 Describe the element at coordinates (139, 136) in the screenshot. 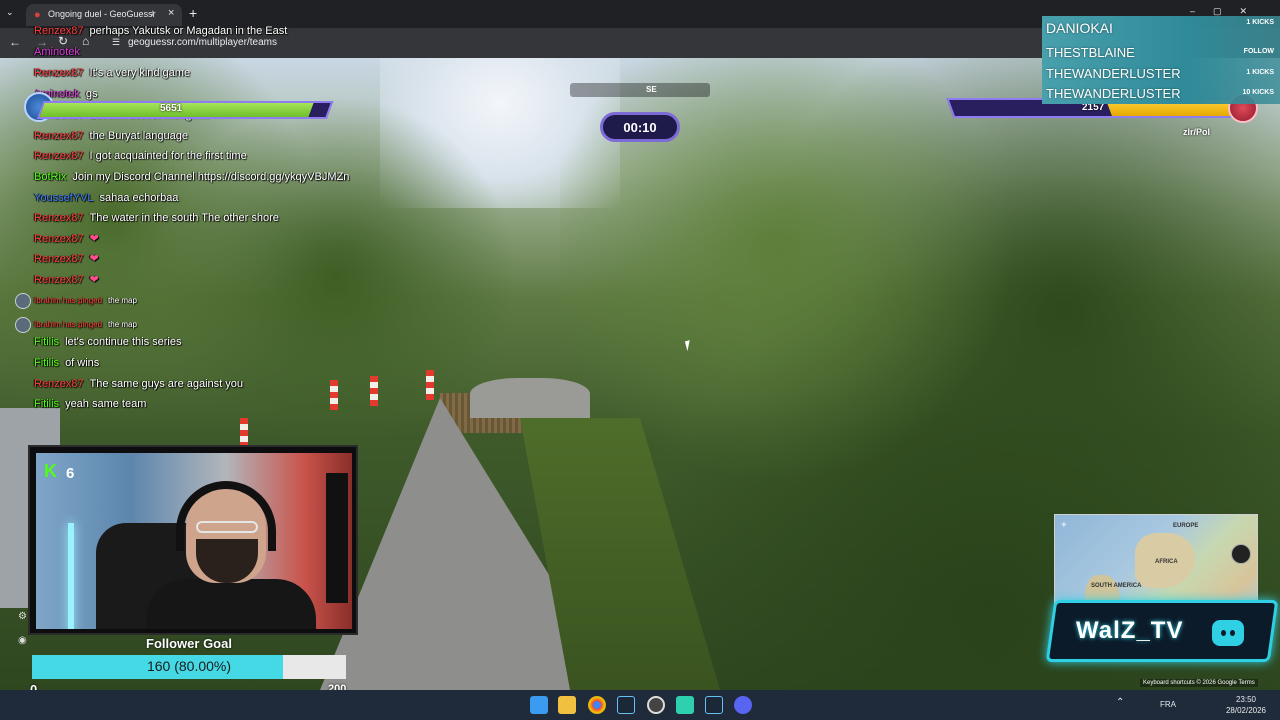

I see `chat-text: the Buryat language` at that location.